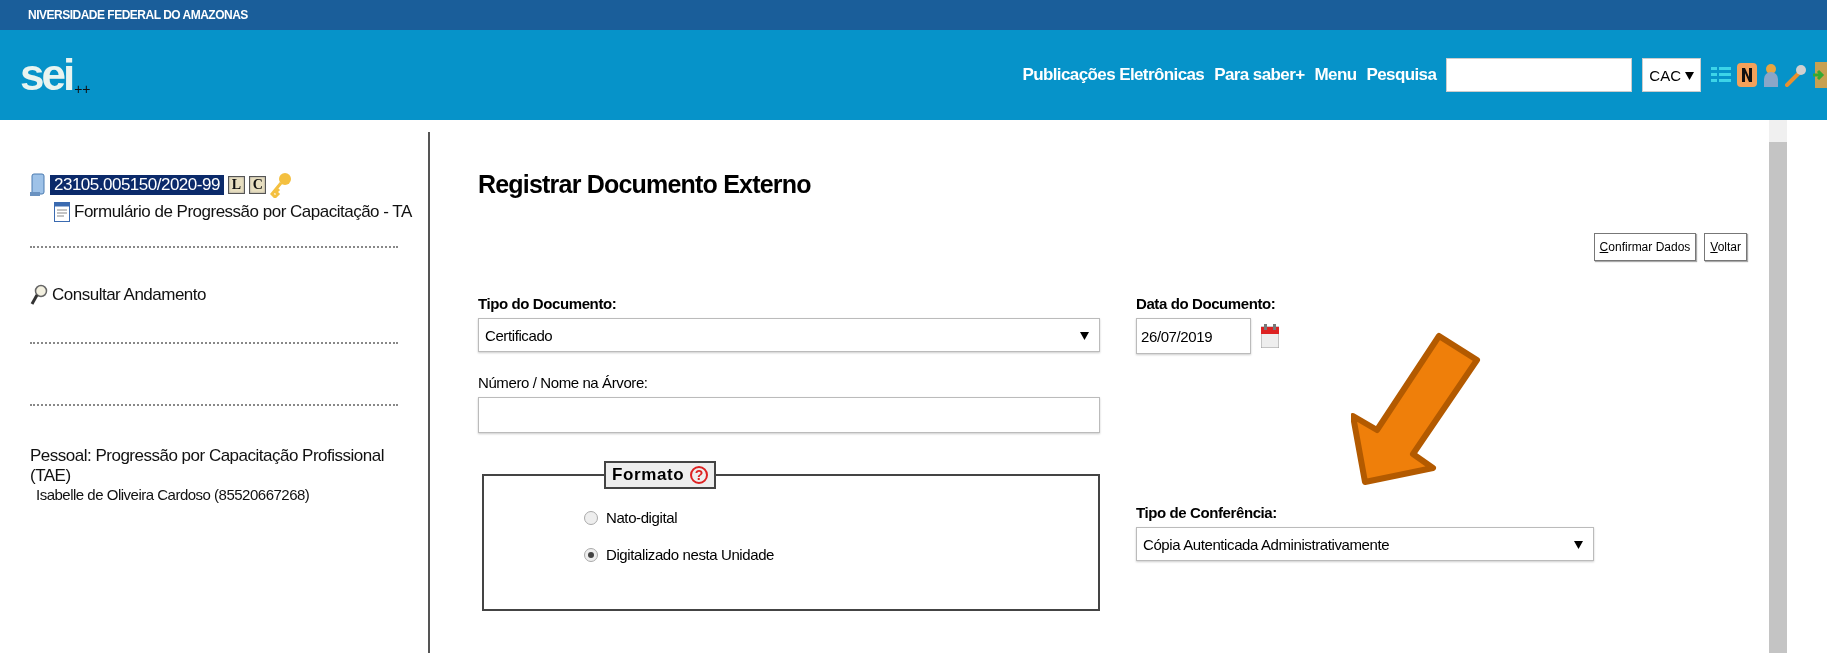 Image resolution: width=1827 pixels, height=653 pixels. I want to click on list-icon, so click(1721, 75).